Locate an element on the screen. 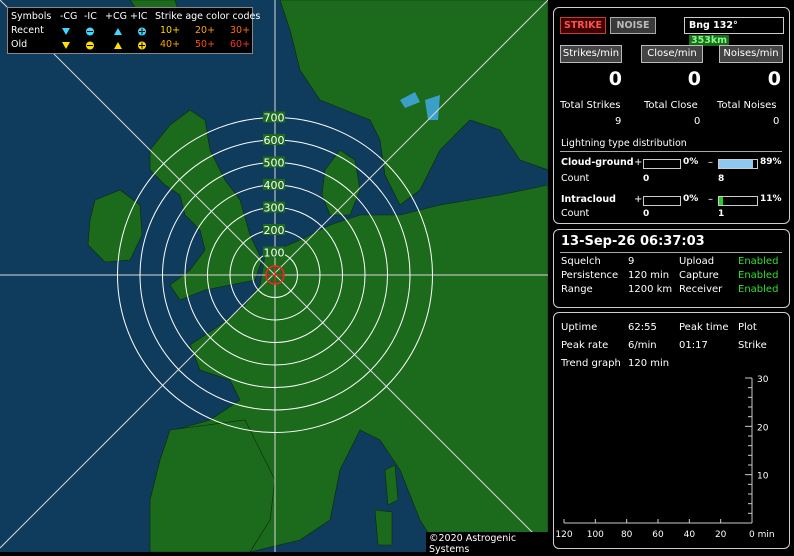 This screenshot has height=556, width=794. uptime-value: 62:55 is located at coordinates (642, 327).